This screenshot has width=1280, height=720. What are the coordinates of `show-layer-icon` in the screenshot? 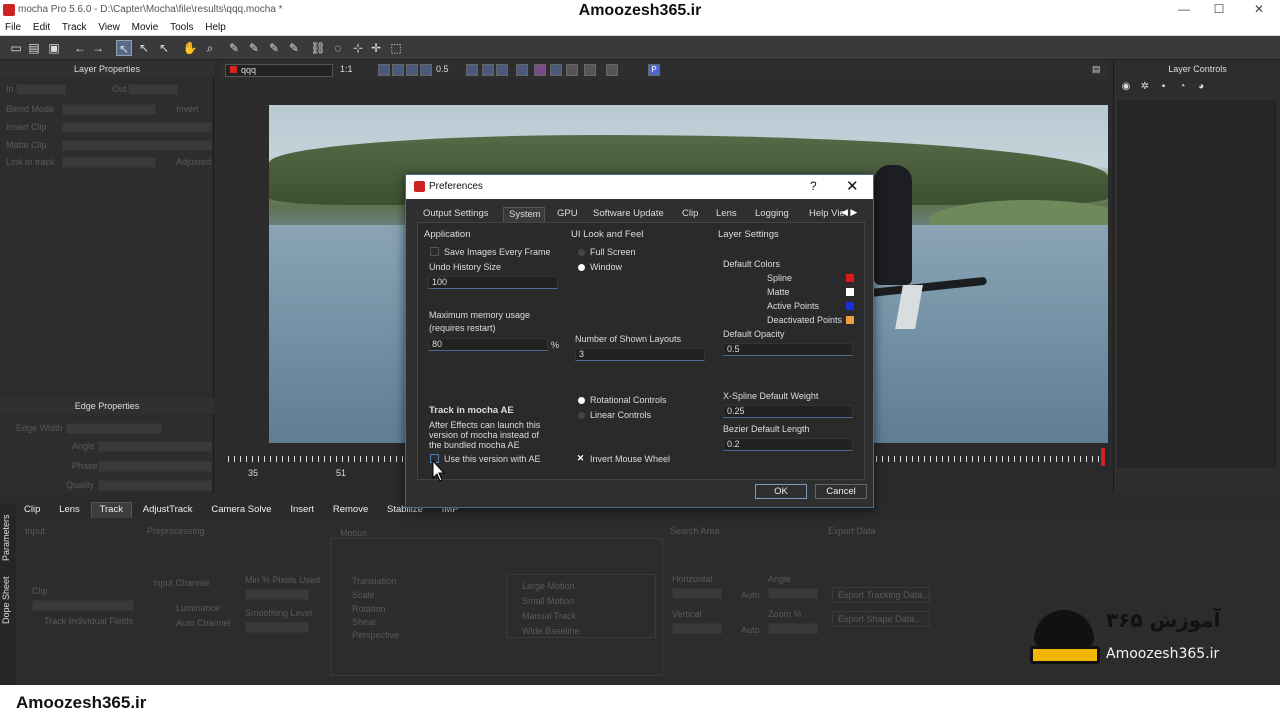 It's located at (384, 70).